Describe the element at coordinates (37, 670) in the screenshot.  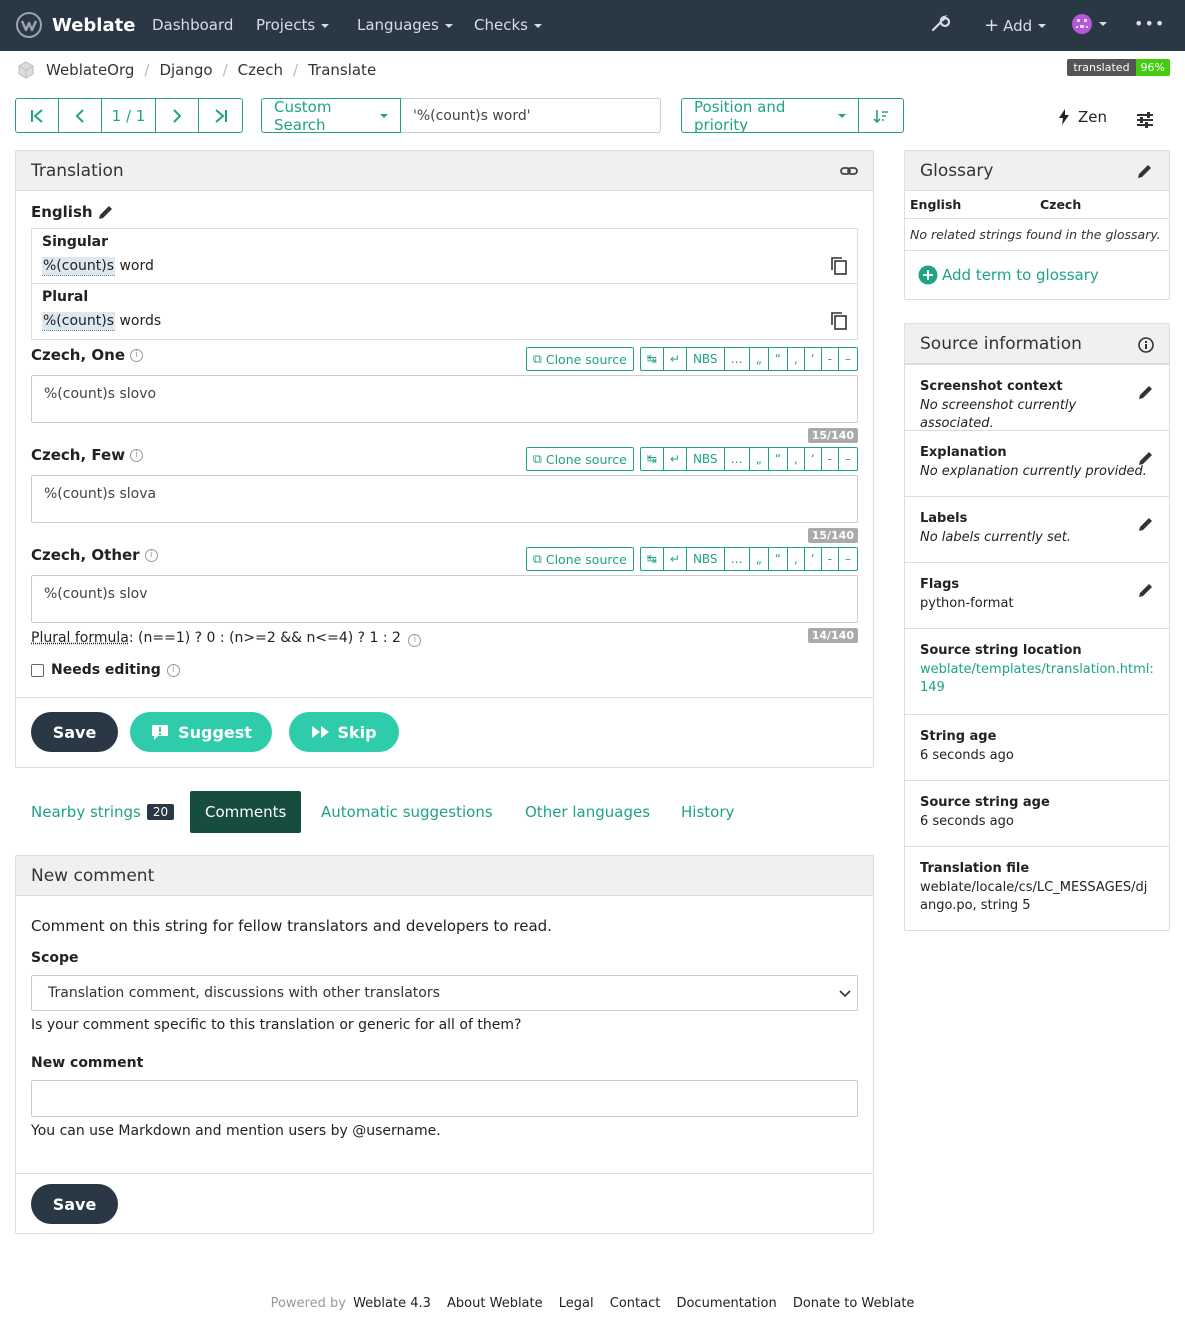
I see `needs-editing-checkbox` at that location.